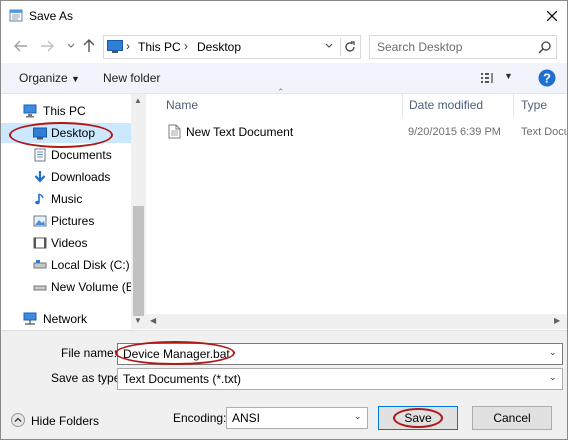 The height and width of the screenshot is (440, 568). Describe the element at coordinates (489, 78) in the screenshot. I see `view-options-icon` at that location.